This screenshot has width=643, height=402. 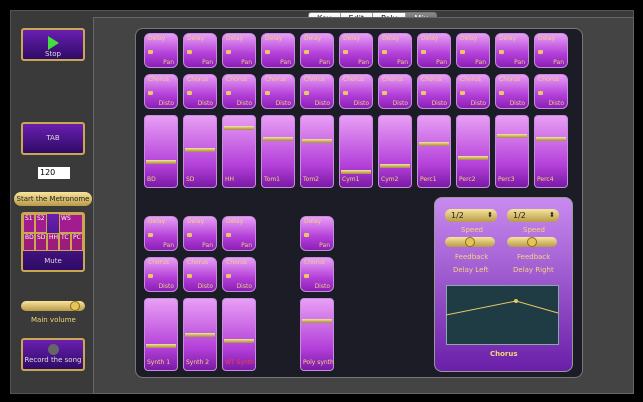 I want to click on chorus-label: Chorus, so click(x=504, y=354).